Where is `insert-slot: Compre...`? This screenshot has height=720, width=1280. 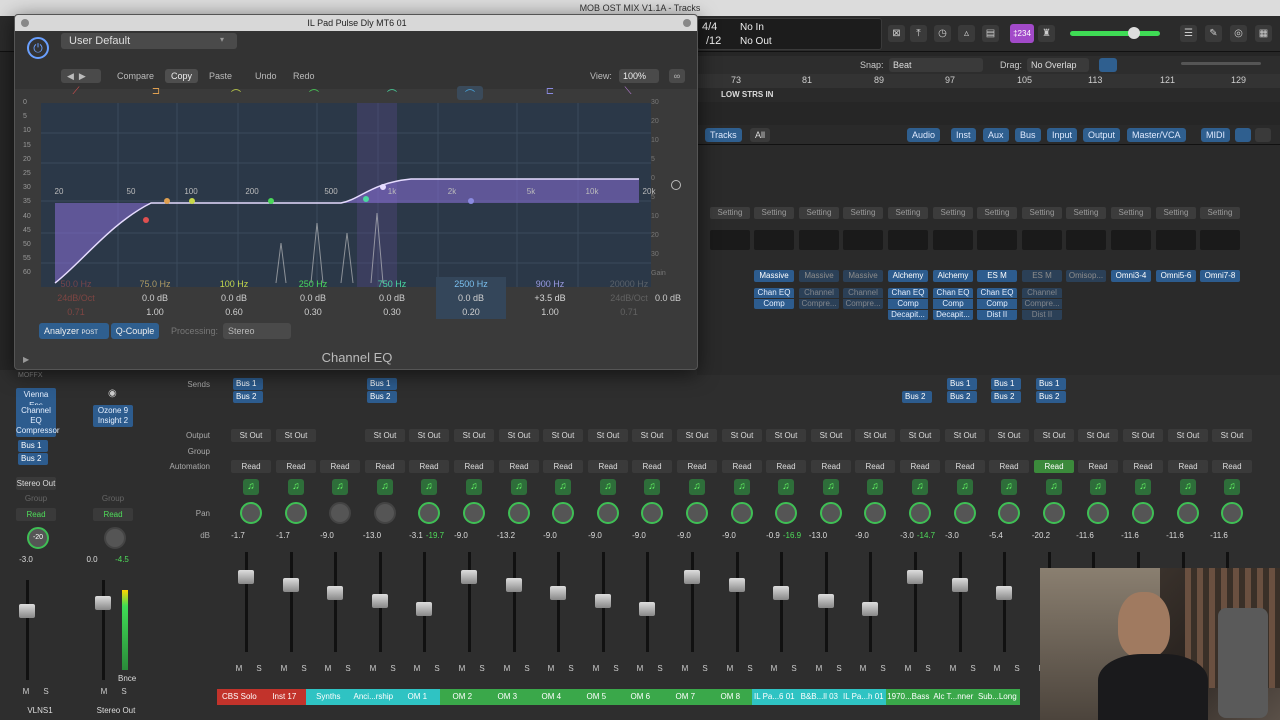 insert-slot: Compre... is located at coordinates (863, 304).